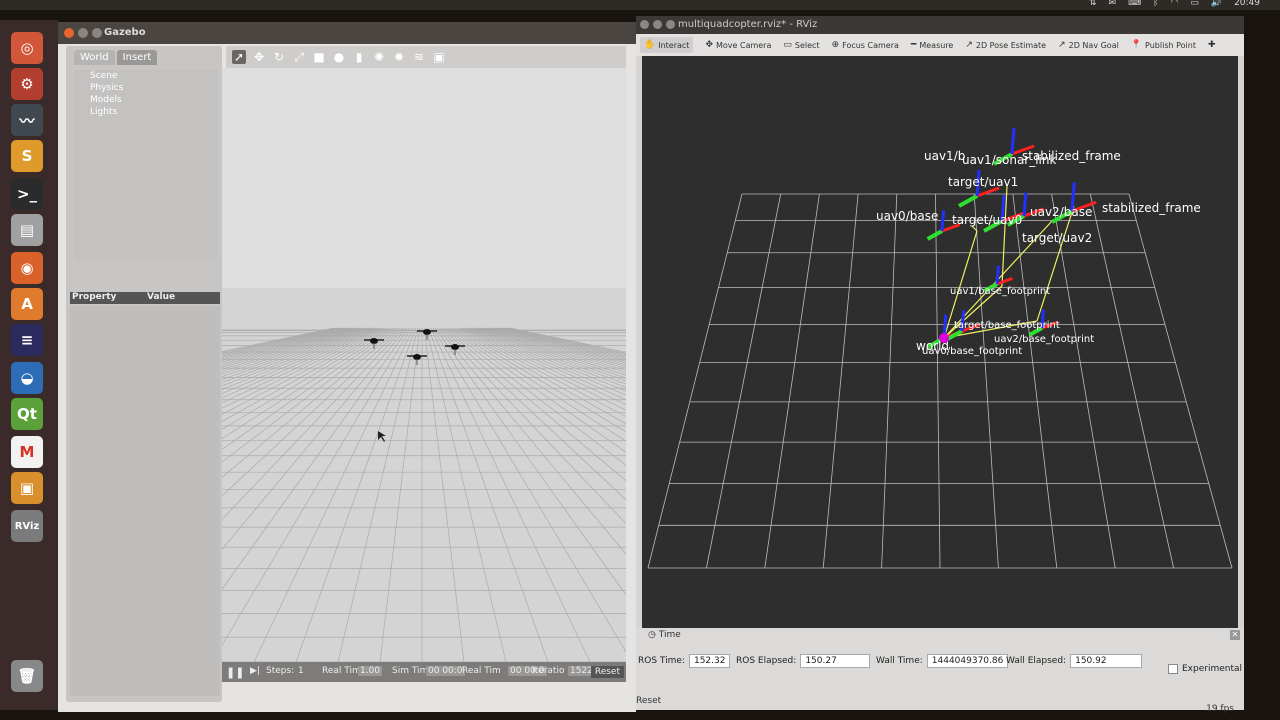  I want to click on tool-label: Publish Point, so click(1170, 45).